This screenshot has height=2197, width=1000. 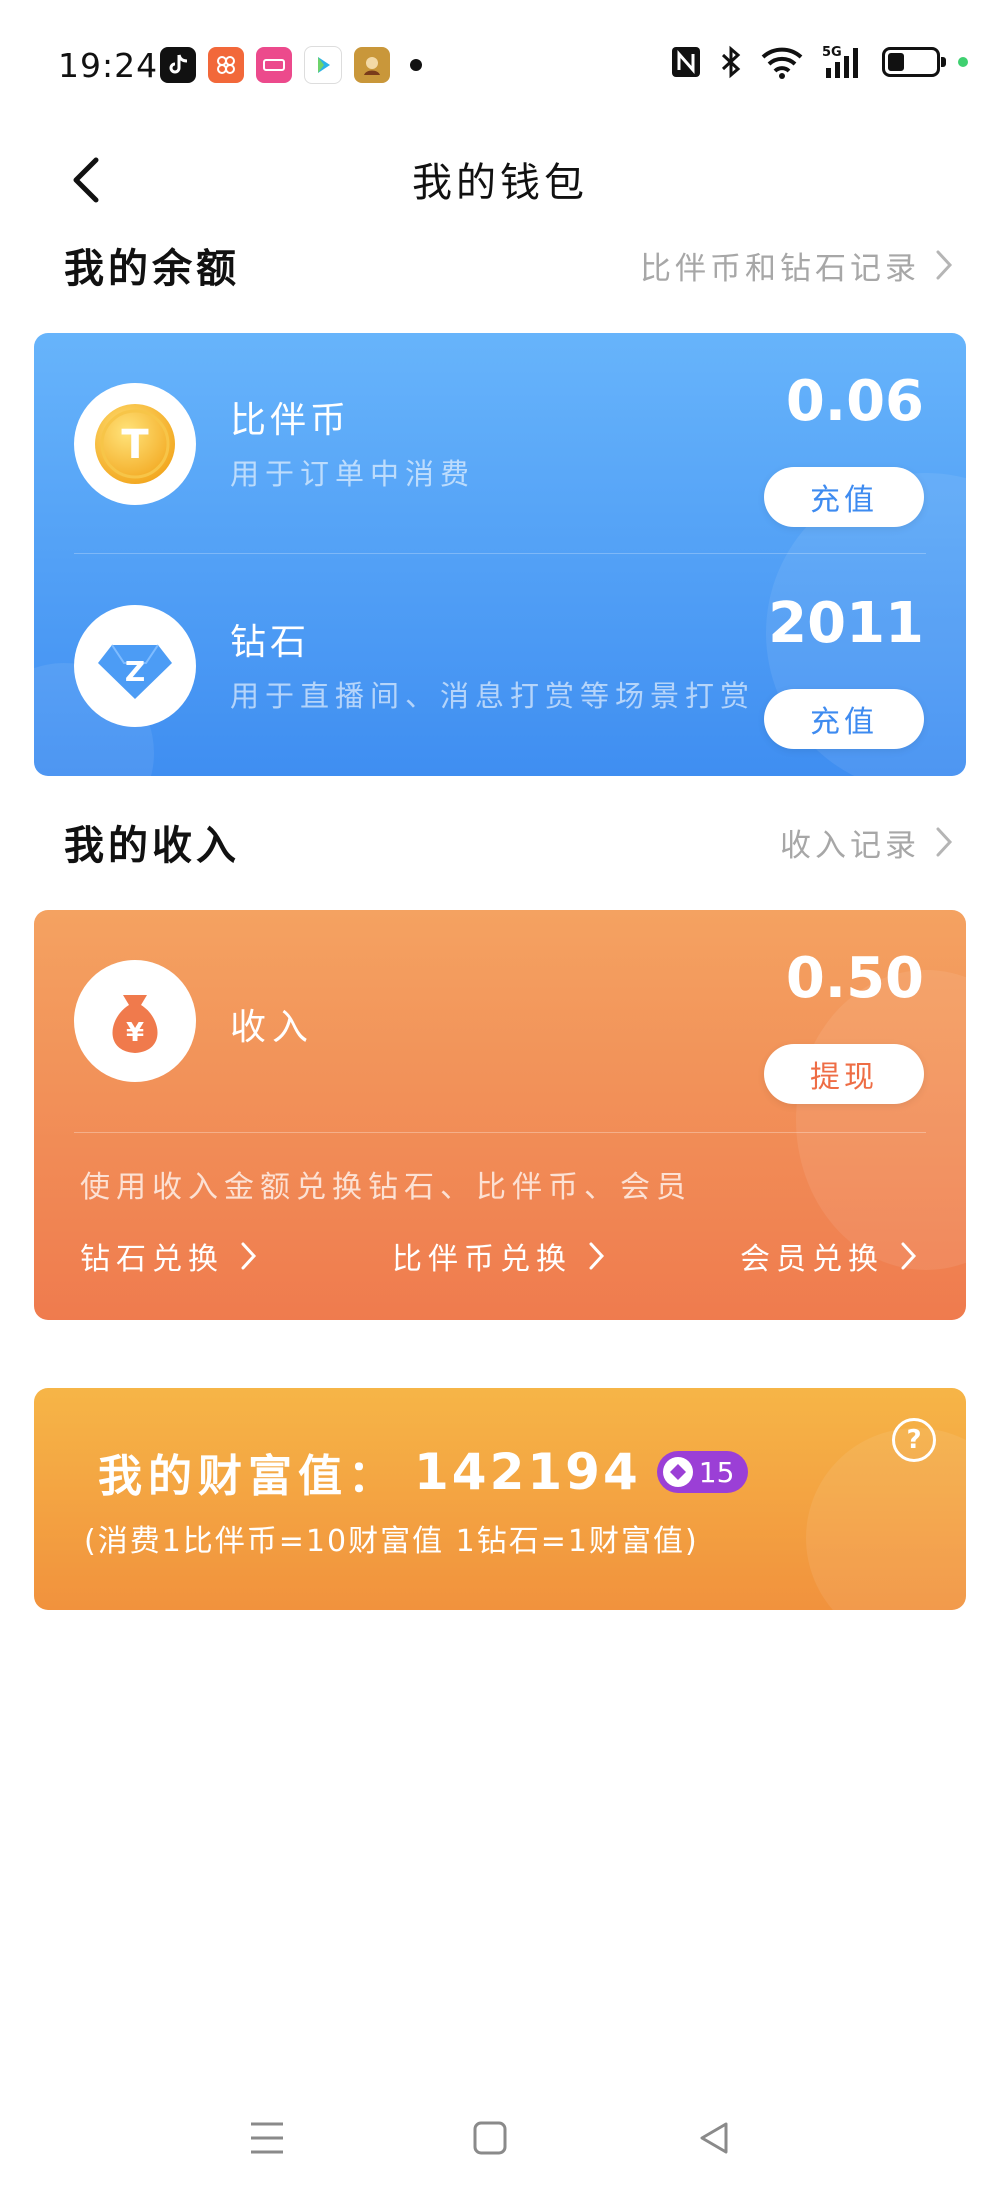 What do you see at coordinates (844, 1074) in the screenshot?
I see `withdraw-button: 提现` at bounding box center [844, 1074].